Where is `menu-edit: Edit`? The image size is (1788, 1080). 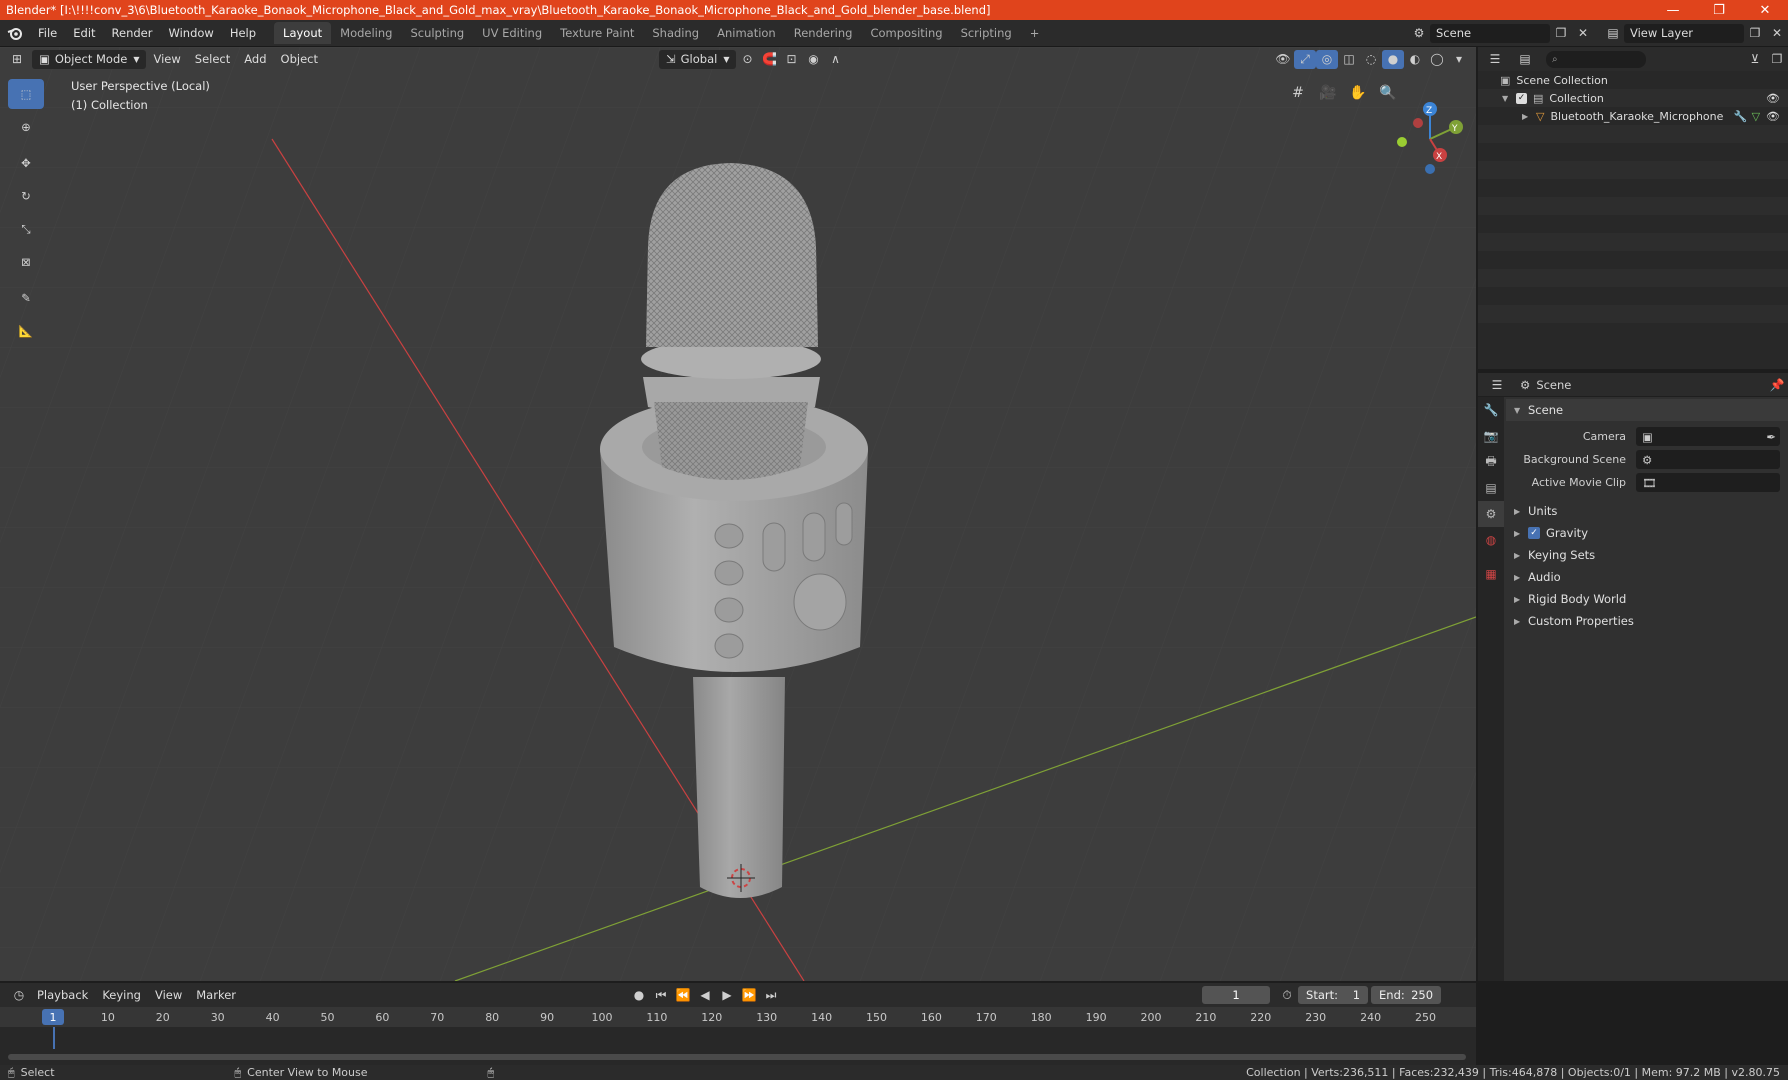
menu-edit: Edit is located at coordinates (84, 33).